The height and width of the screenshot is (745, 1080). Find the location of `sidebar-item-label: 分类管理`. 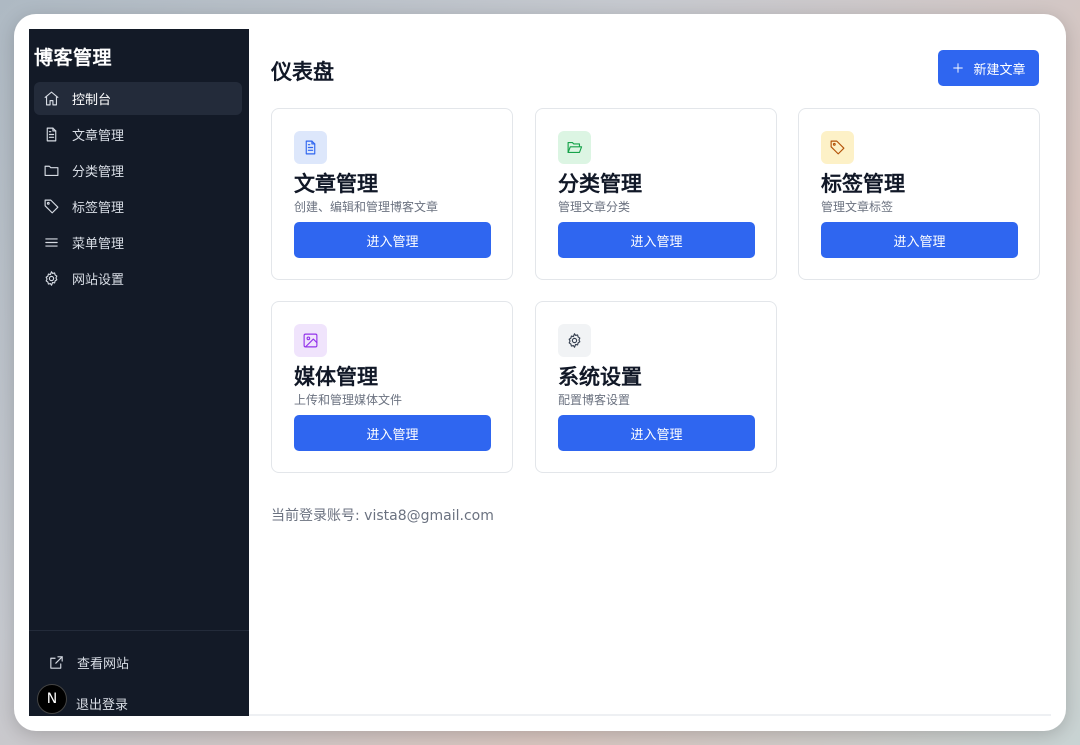

sidebar-item-label: 分类管理 is located at coordinates (98, 172).